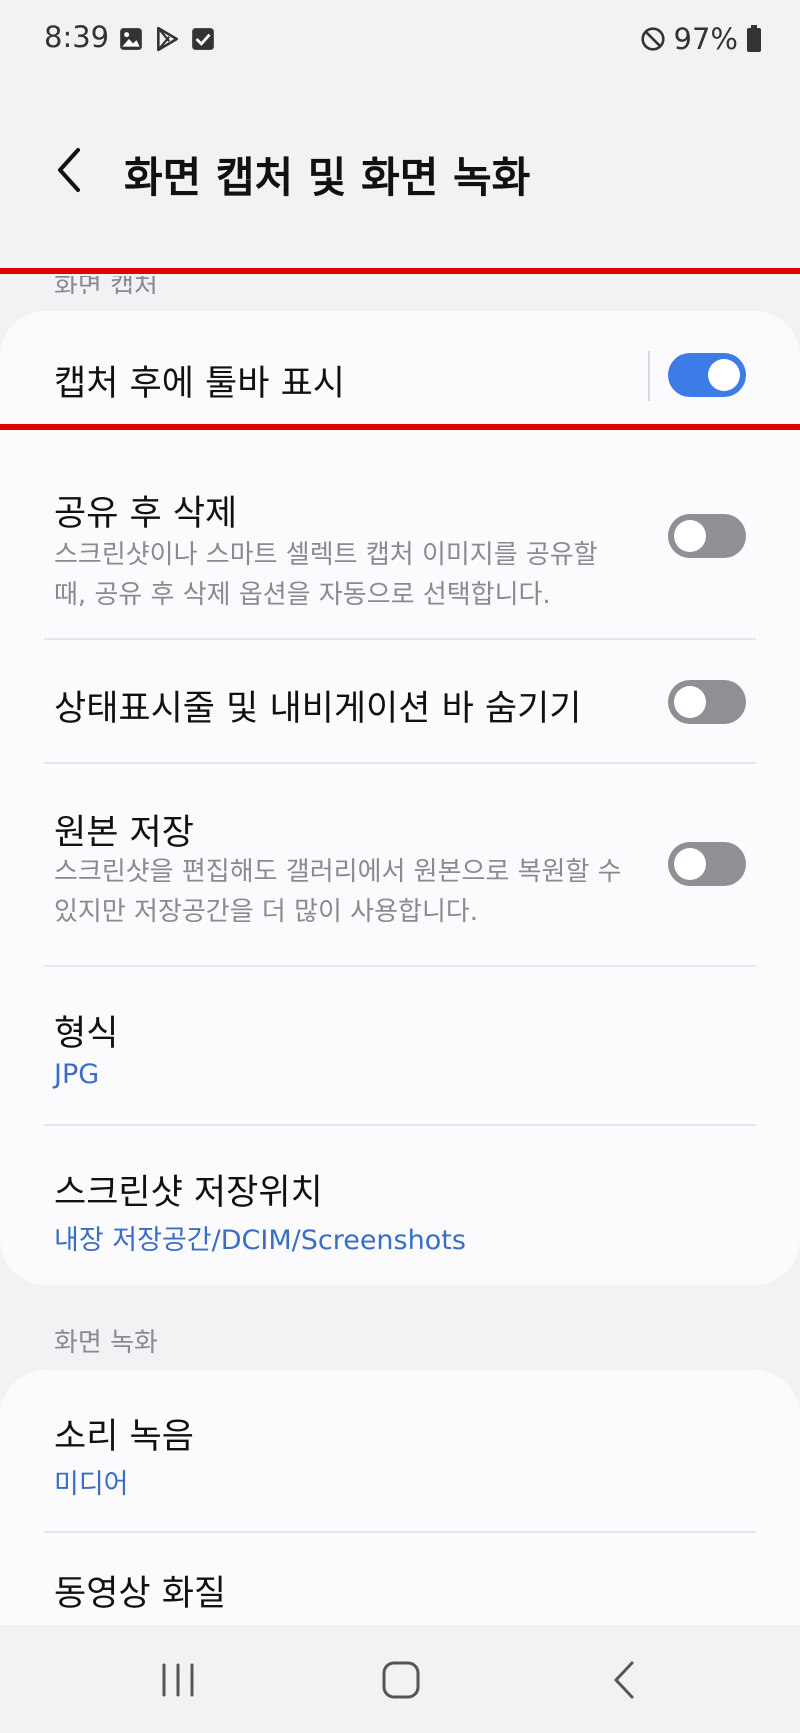 This screenshot has width=800, height=1733. Describe the element at coordinates (707, 702) in the screenshot. I see `hide-bars-toggle` at that location.